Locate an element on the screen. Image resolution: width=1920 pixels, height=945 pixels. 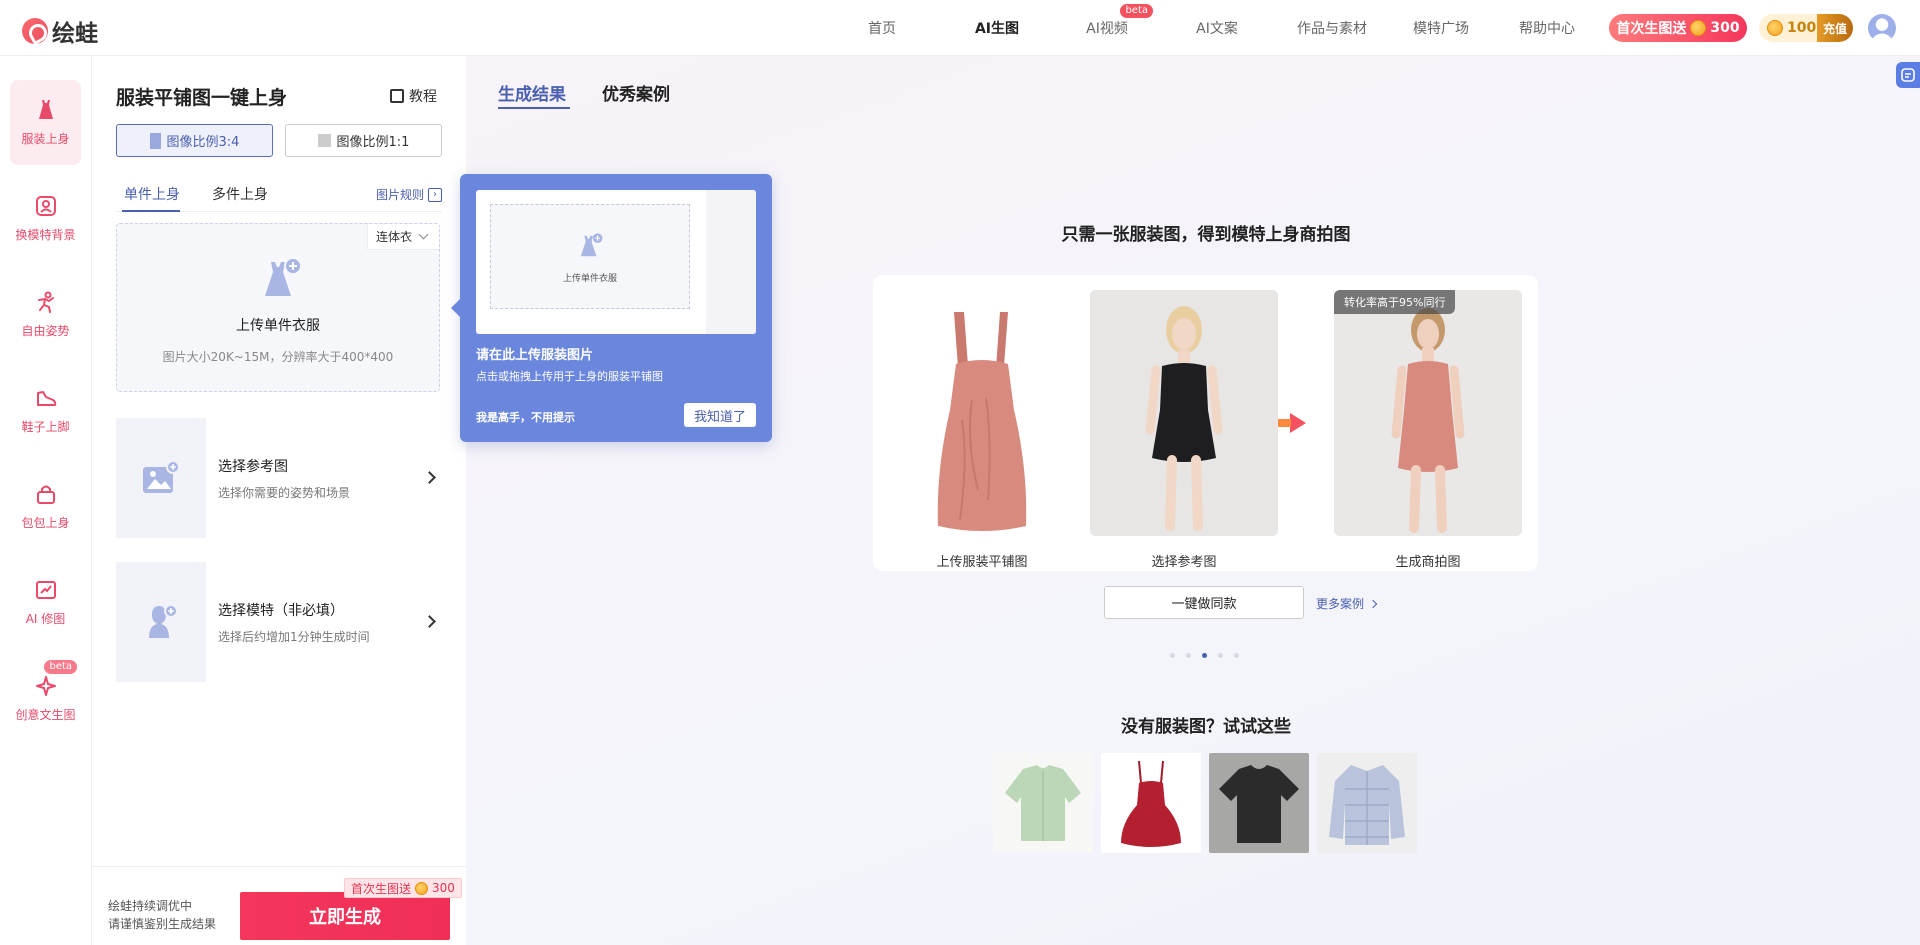
nav-ai-copy: AI文案 is located at coordinates (1217, 28).